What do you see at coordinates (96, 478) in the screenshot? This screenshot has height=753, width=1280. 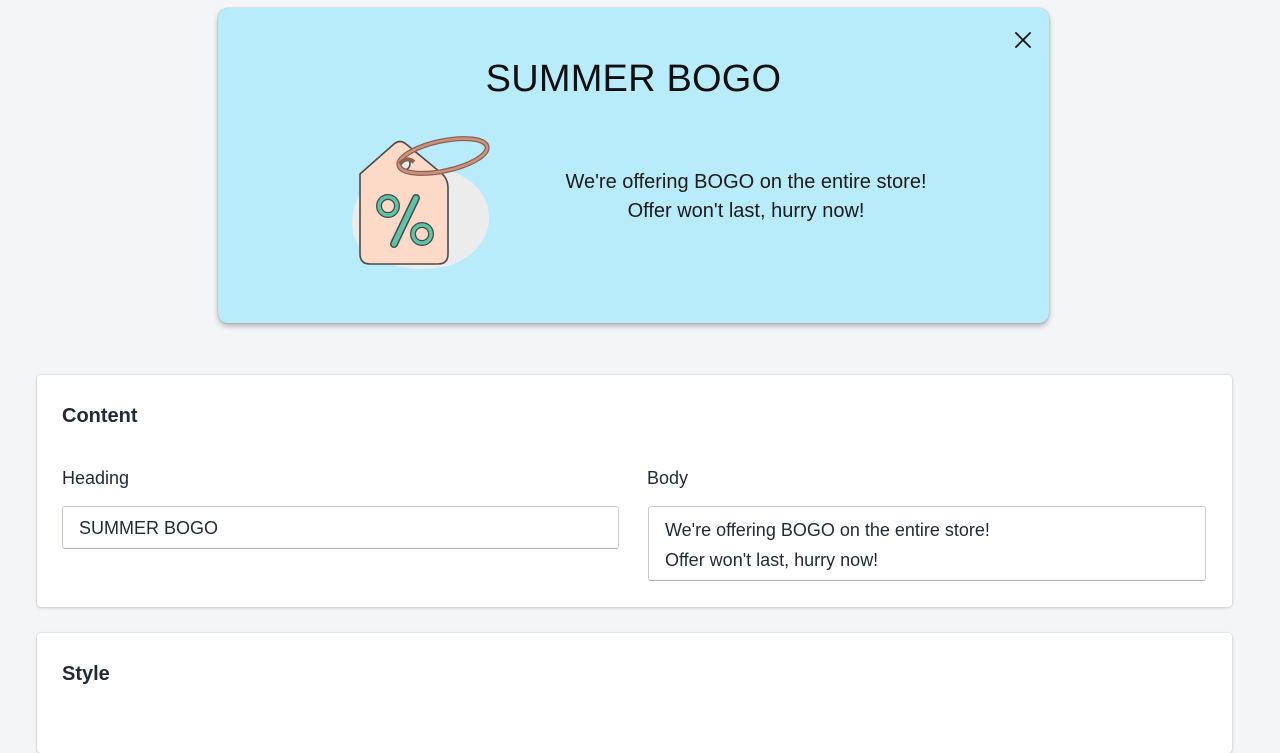 I see `heading-label: Heading` at bounding box center [96, 478].